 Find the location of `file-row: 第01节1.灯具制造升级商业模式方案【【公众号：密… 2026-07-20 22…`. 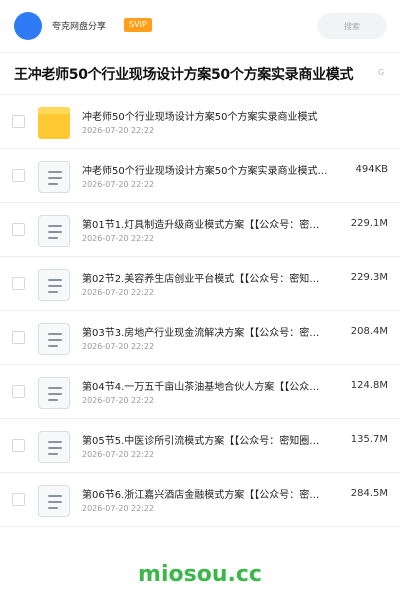

file-row: 第01节1.灯具制造升级商业模式方案【【公众号：密… 2026-07-20 22… is located at coordinates (200, 230).